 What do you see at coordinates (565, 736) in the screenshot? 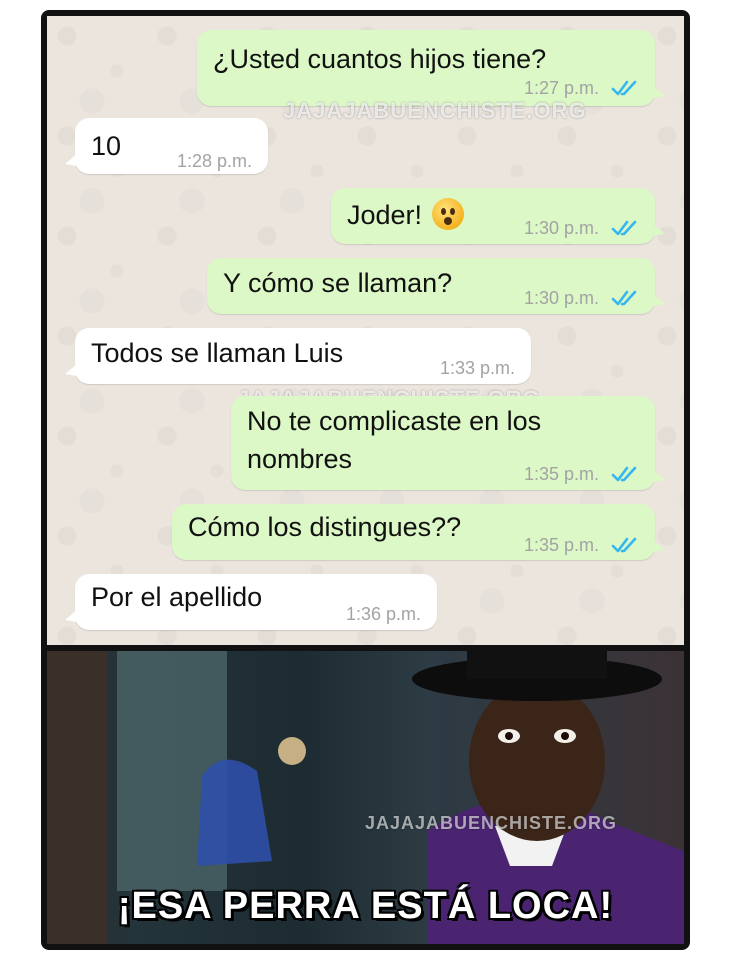
I see `right-pupil` at bounding box center [565, 736].